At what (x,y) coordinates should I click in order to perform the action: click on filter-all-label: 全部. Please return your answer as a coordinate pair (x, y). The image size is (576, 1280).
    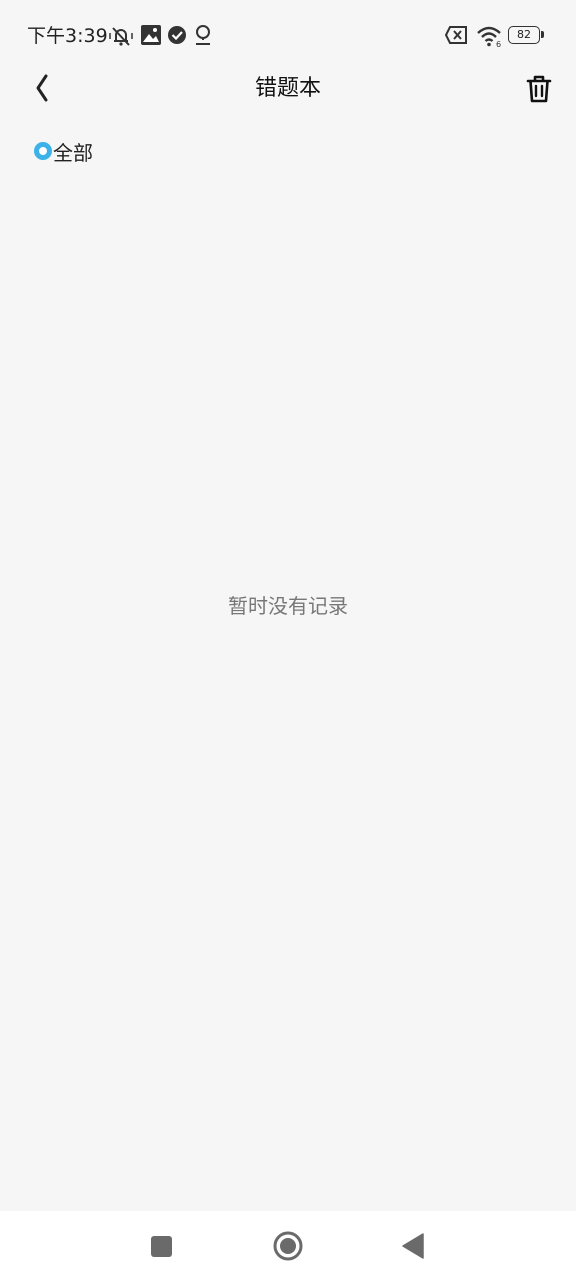
    Looking at the image, I should click on (73, 152).